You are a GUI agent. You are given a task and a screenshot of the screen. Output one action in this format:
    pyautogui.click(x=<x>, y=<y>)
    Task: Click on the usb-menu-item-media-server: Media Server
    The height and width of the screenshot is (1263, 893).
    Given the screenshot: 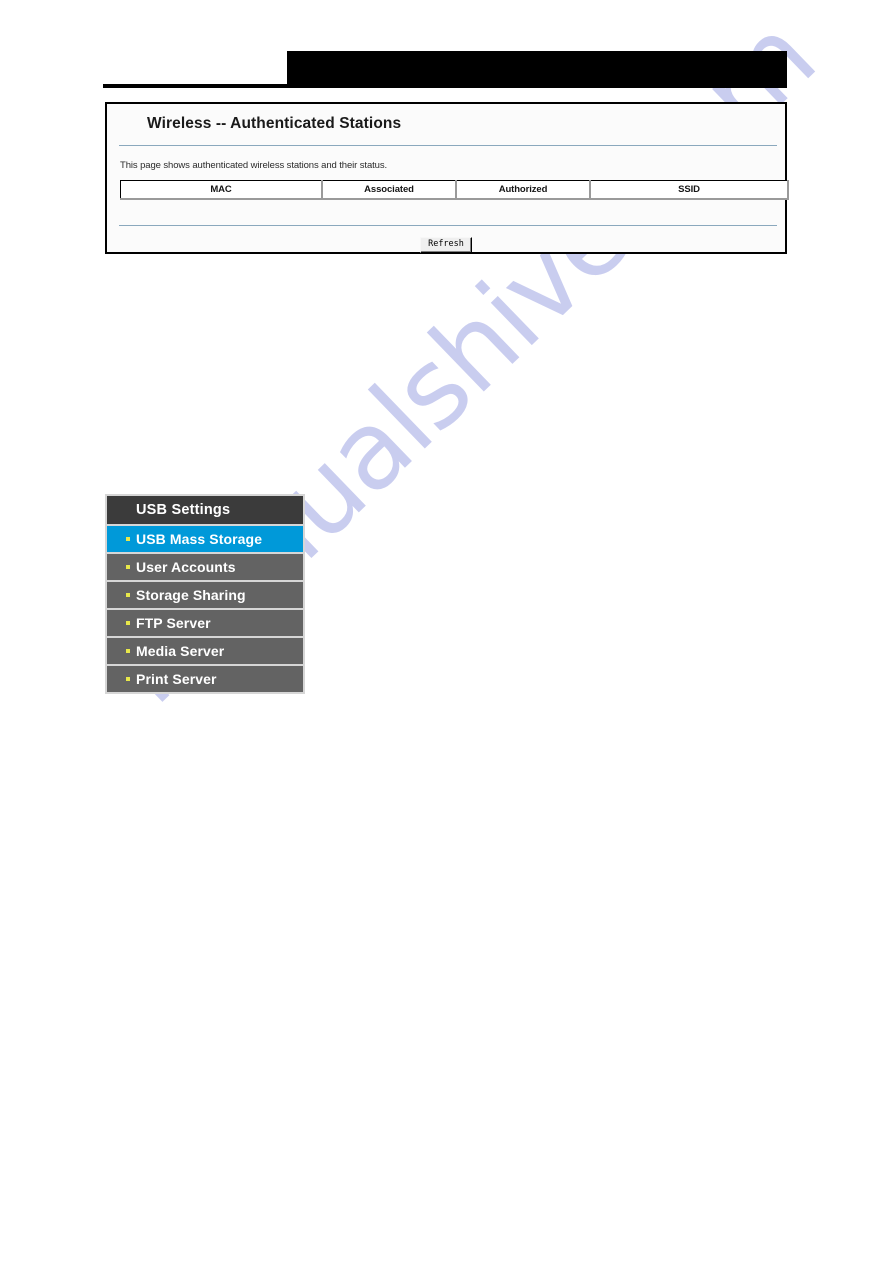 What is the action you would take?
    pyautogui.click(x=205, y=651)
    